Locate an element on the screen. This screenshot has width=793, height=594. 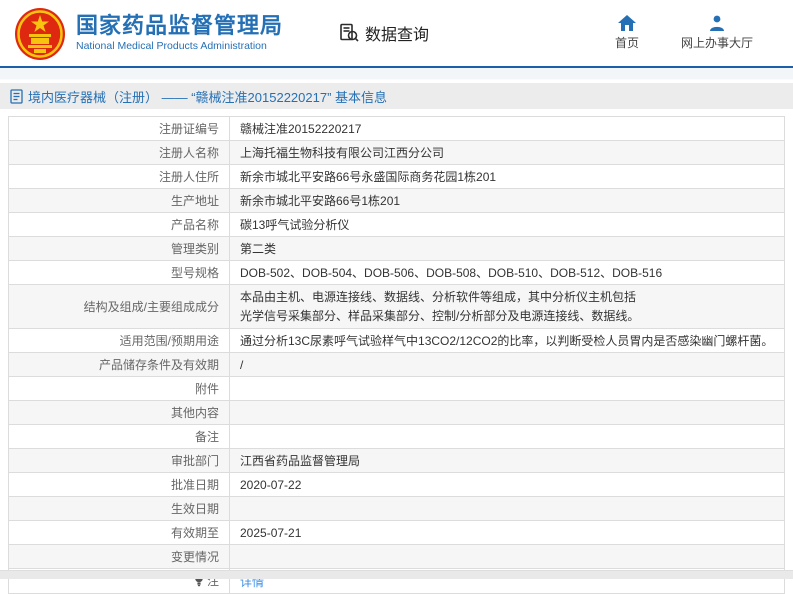
row-label: 备注 is located at coordinates (119, 437).